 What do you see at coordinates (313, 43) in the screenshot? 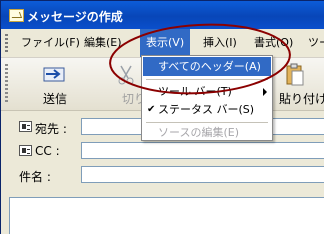
I see `menu-tools: ツー` at bounding box center [313, 43].